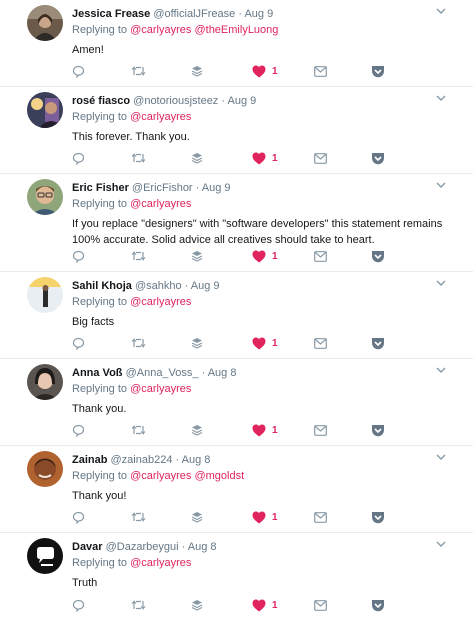 The width and height of the screenshot is (473, 620). Describe the element at coordinates (194, 14) in the screenshot. I see `user-handle: @officialJFrease` at that location.